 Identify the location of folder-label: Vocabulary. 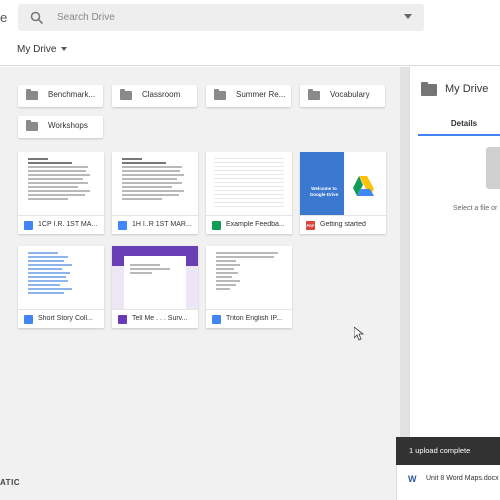
(350, 94).